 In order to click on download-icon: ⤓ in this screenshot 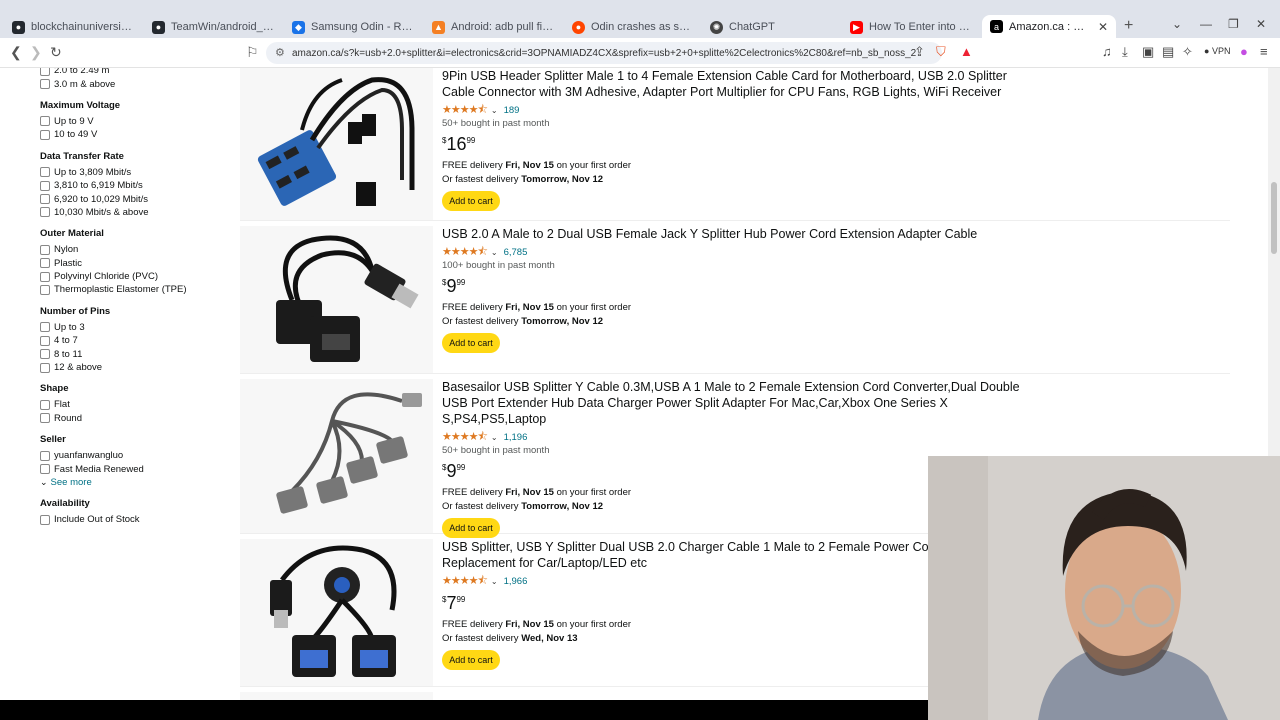, I will do `click(1125, 52)`.